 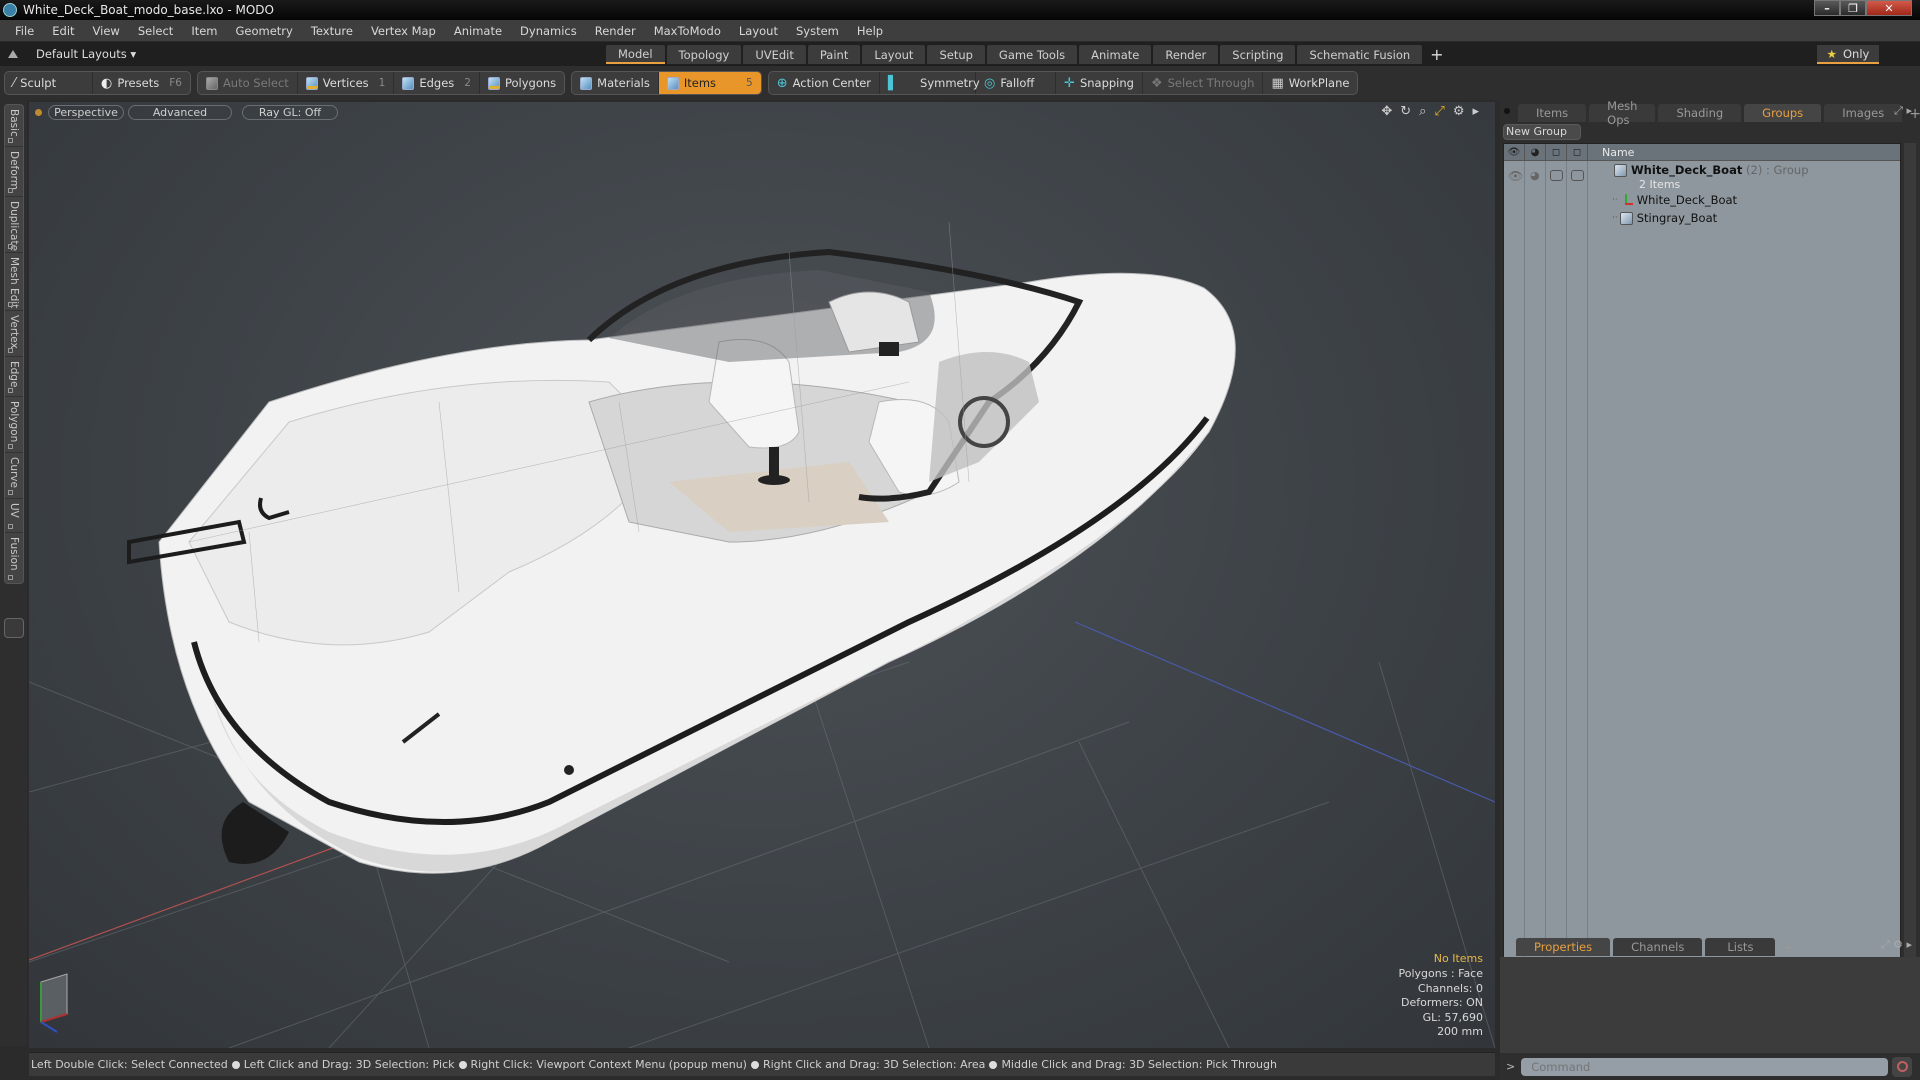 I want to click on tab-render: Render, so click(x=1186, y=54).